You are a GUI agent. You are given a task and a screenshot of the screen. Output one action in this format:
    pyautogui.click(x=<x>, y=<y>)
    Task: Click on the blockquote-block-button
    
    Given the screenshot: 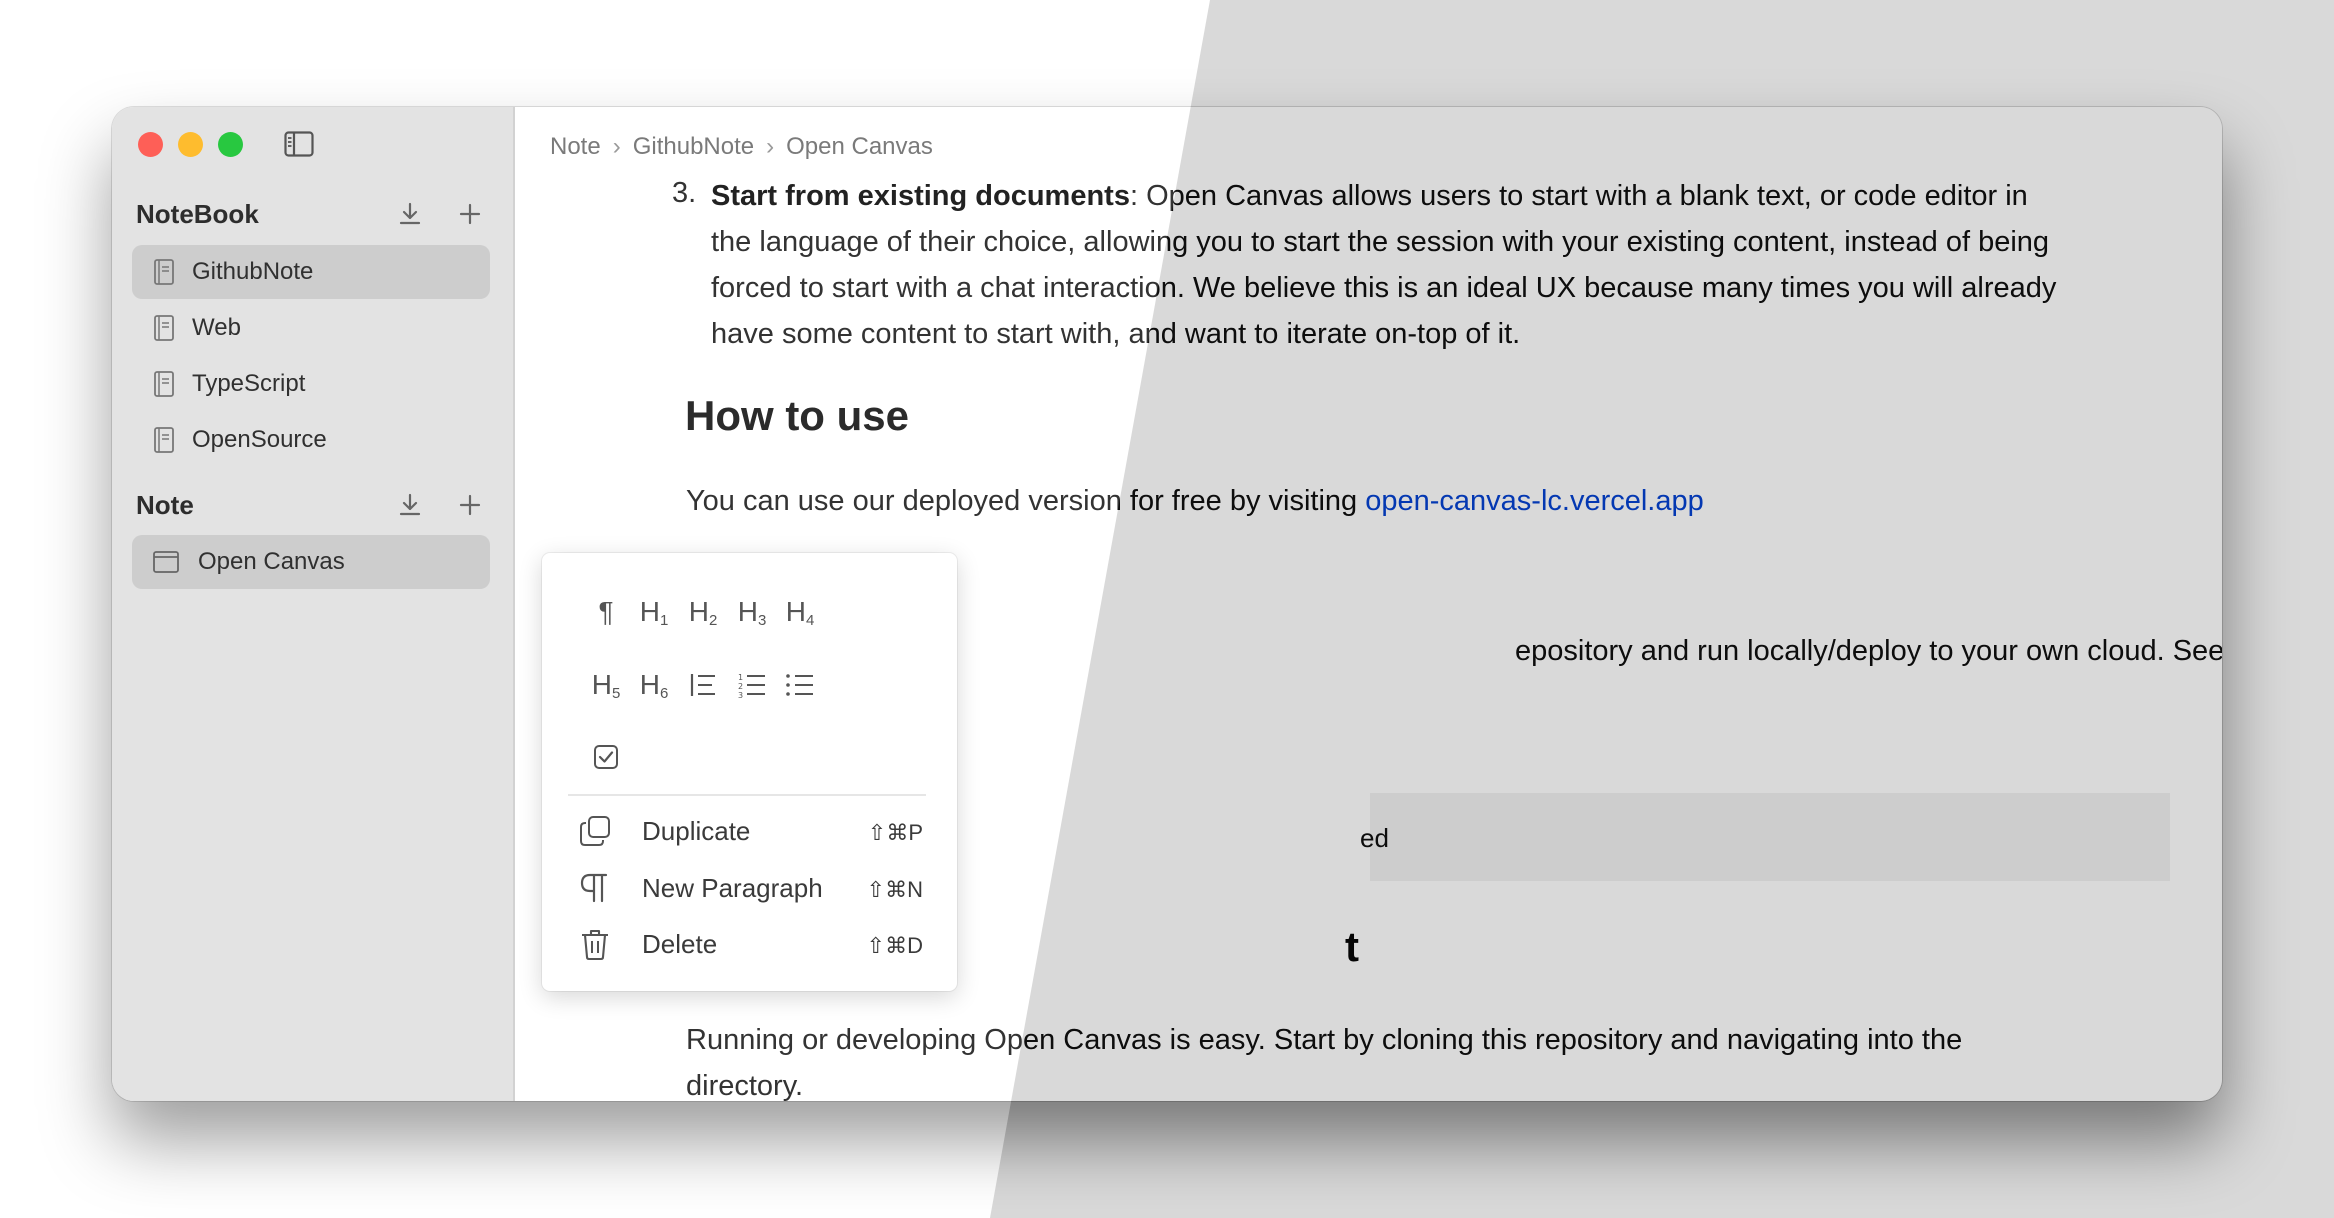 What is the action you would take?
    pyautogui.click(x=703, y=685)
    